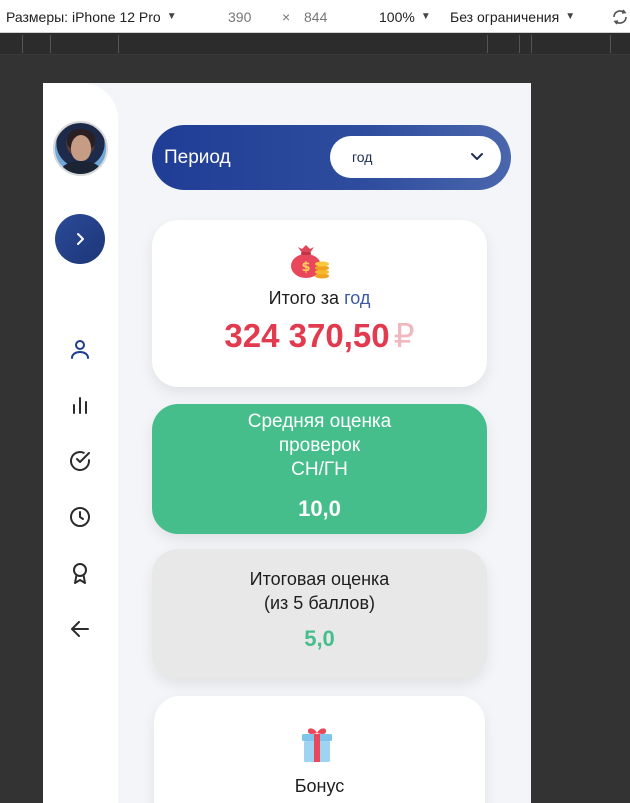 This screenshot has width=630, height=803. I want to click on gift-icon, so click(317, 745).